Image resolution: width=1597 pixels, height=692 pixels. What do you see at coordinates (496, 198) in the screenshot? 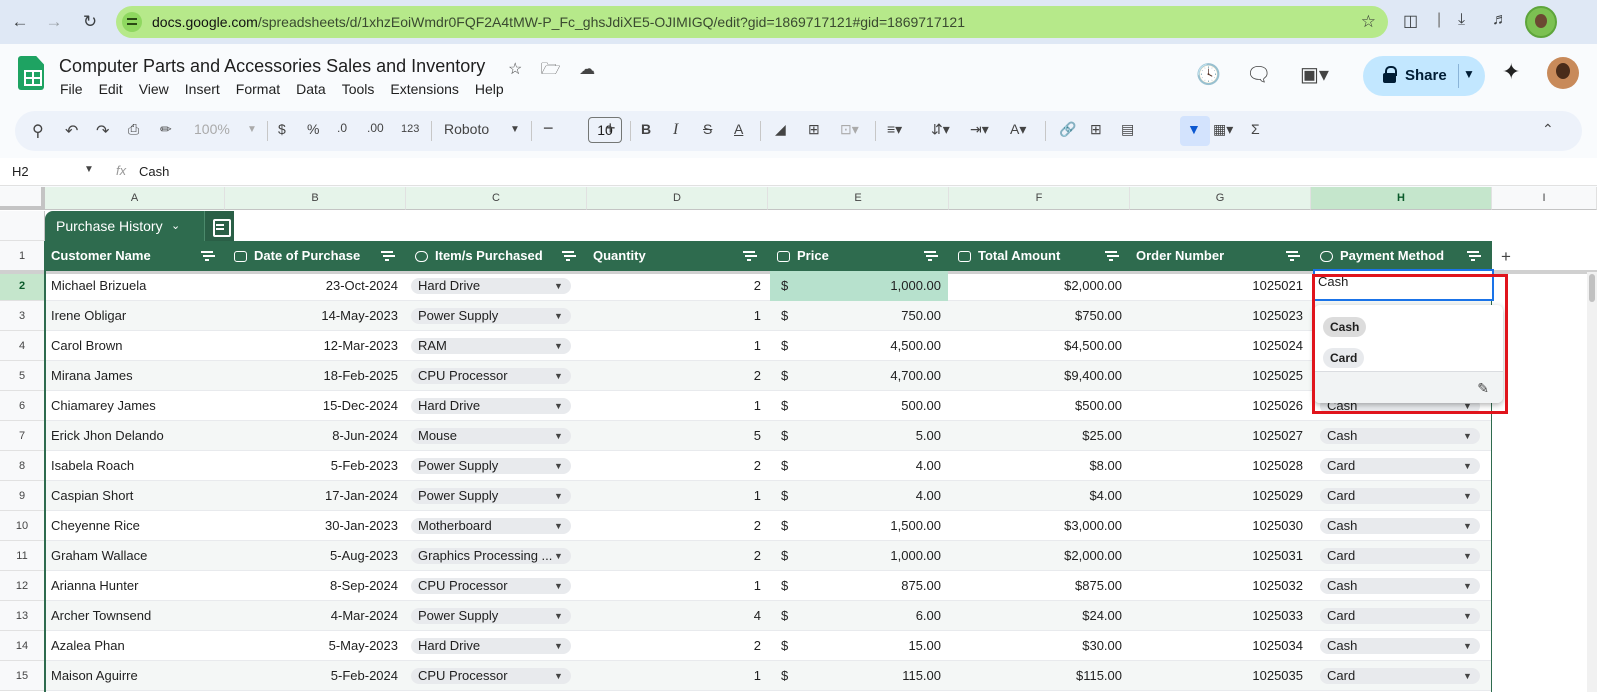
I see `column-header-c: C` at bounding box center [496, 198].